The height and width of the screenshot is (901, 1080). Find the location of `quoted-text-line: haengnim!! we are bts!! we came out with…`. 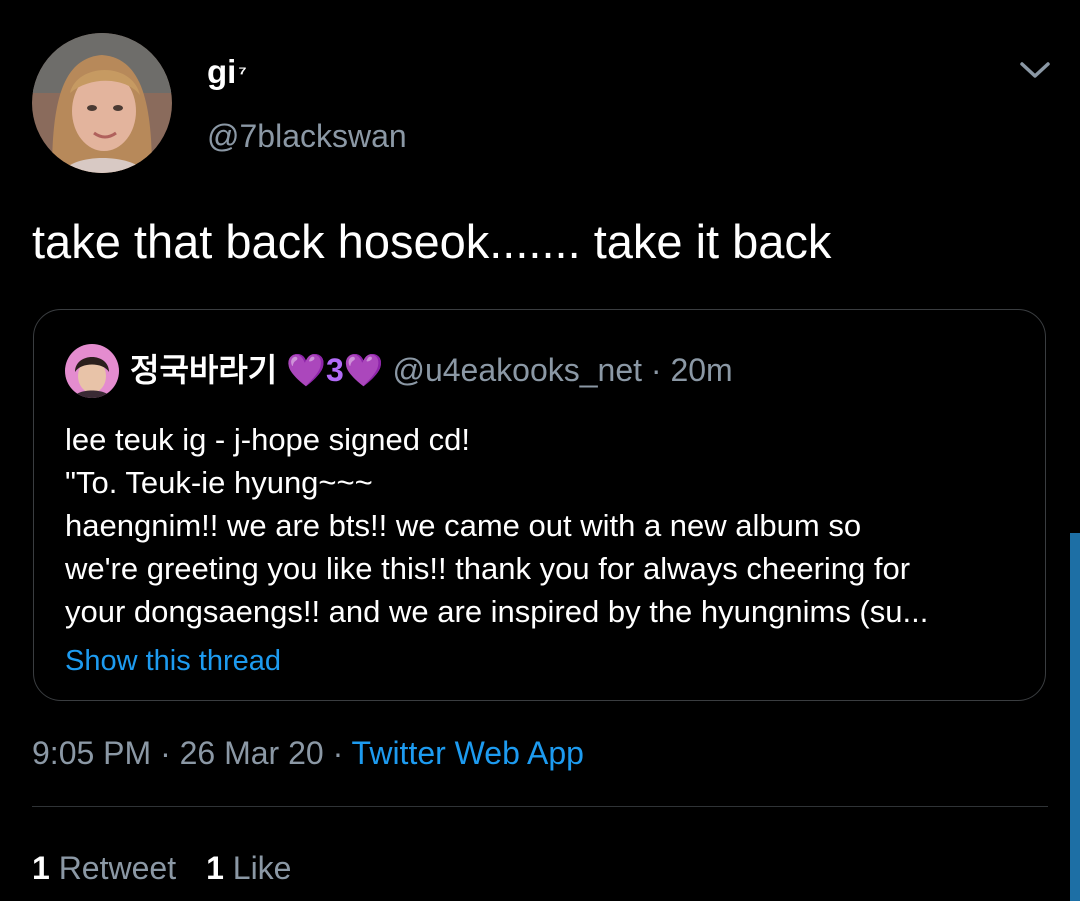

quoted-text-line: haengnim!! we are bts!! we came out with… is located at coordinates (463, 525).